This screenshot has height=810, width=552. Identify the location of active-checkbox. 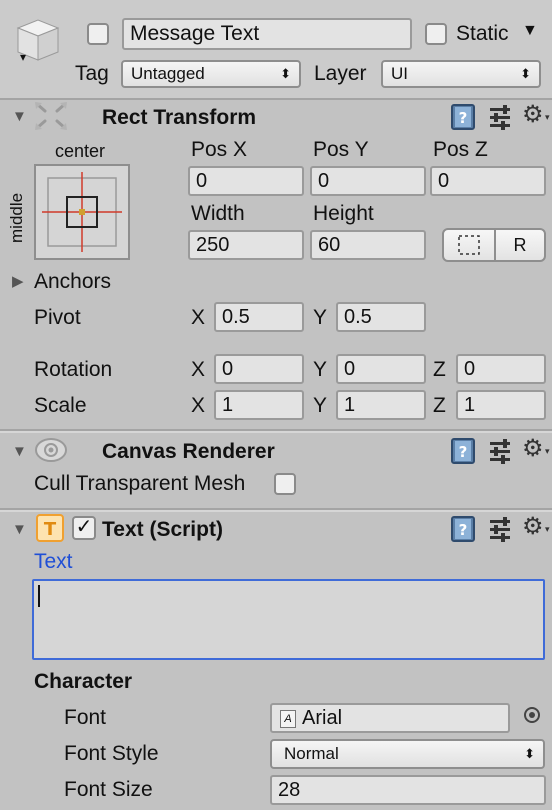
(98, 34).